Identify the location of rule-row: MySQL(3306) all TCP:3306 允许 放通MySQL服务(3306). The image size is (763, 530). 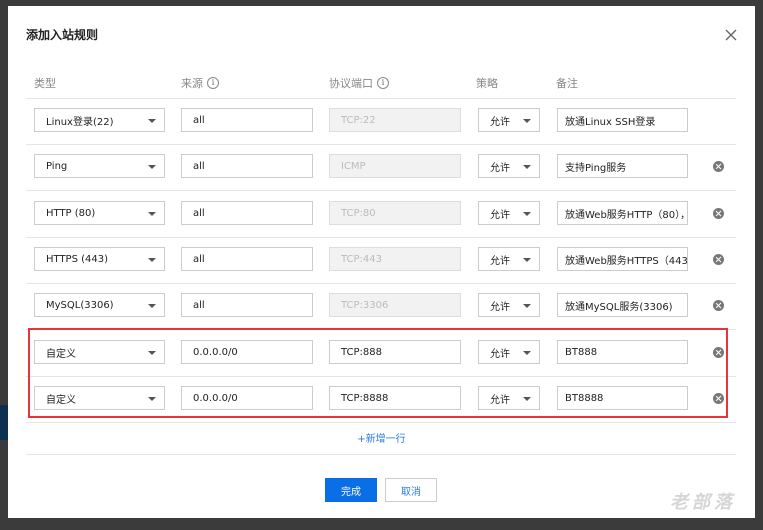
(381, 306).